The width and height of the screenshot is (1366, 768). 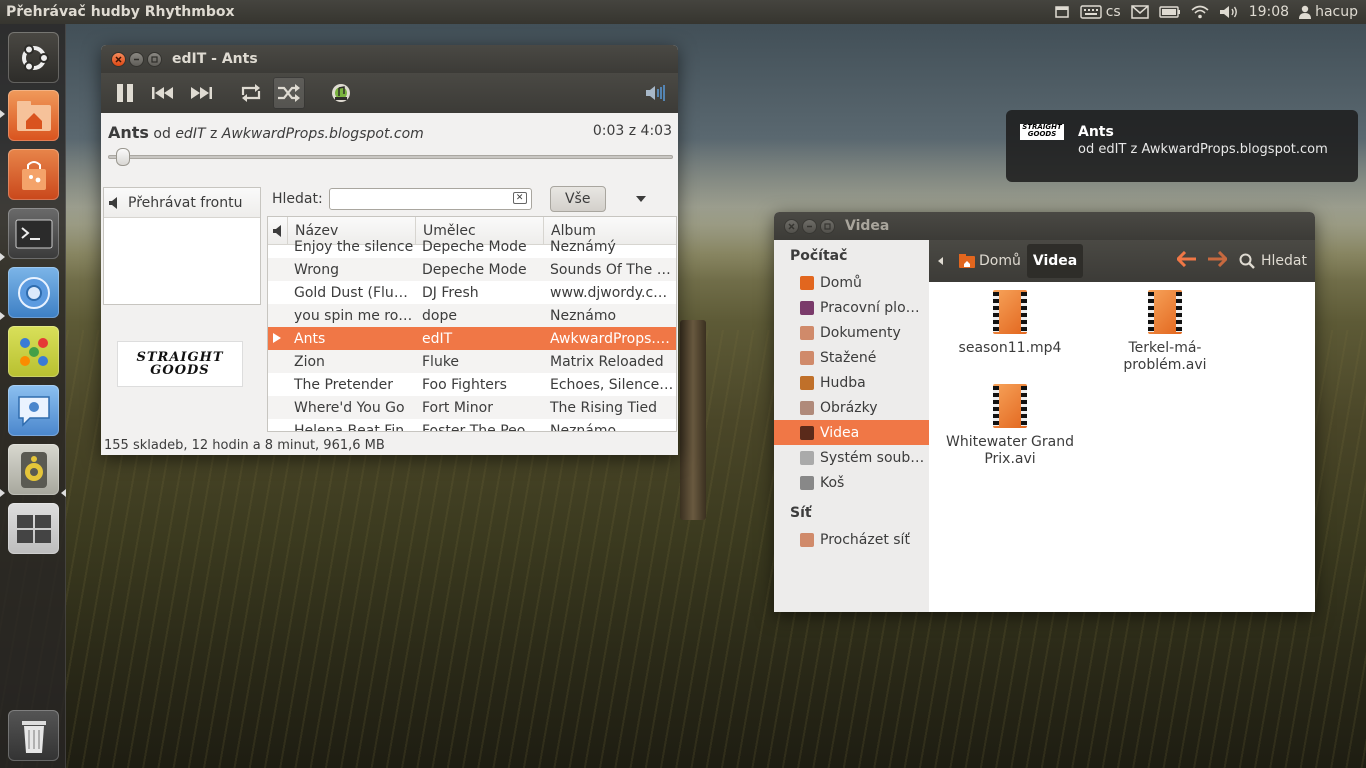 What do you see at coordinates (33, 735) in the screenshot?
I see `trash-launcher` at bounding box center [33, 735].